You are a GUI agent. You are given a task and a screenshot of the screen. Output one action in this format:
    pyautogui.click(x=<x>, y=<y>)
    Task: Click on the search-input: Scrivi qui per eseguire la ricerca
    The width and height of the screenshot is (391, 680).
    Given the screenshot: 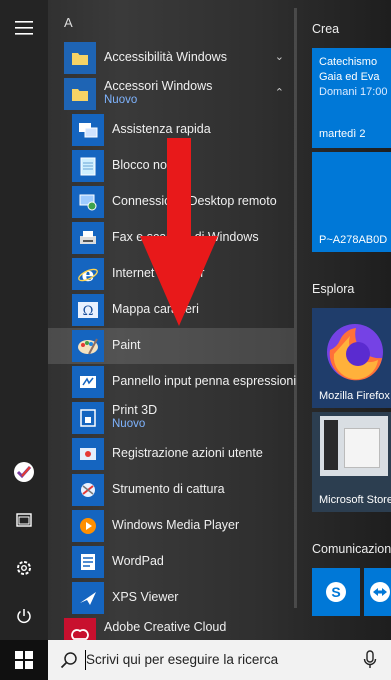 What is the action you would take?
    pyautogui.click(x=182, y=659)
    